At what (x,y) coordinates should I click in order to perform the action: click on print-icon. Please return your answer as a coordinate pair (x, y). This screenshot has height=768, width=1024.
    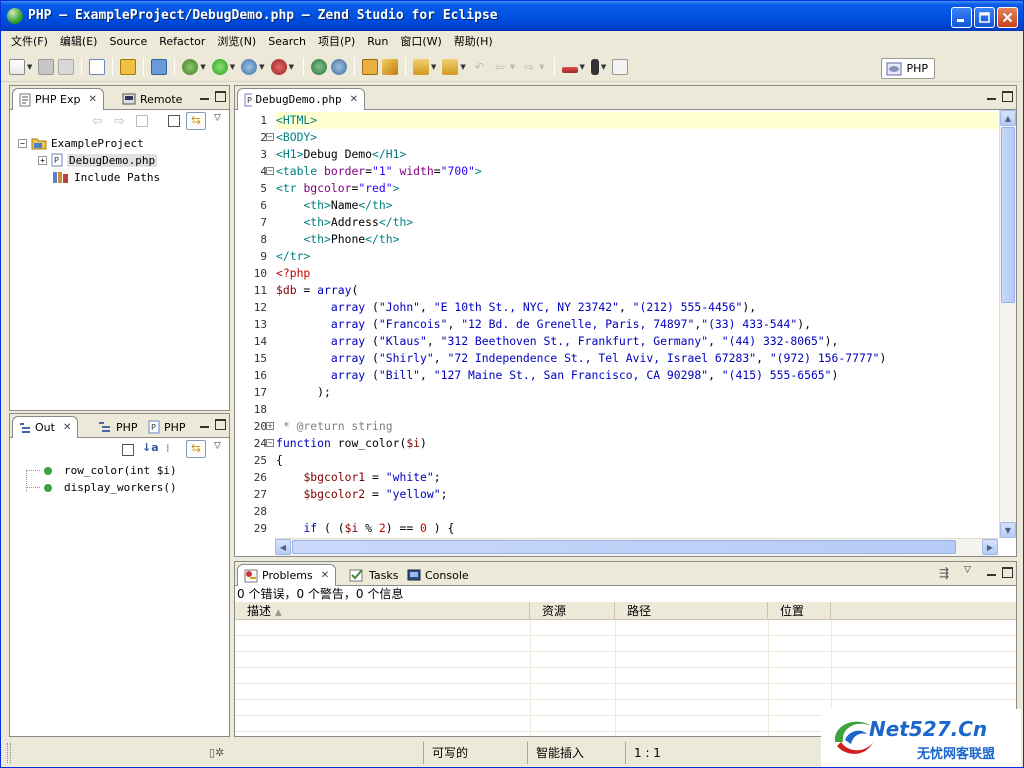
    Looking at the image, I should click on (66, 66).